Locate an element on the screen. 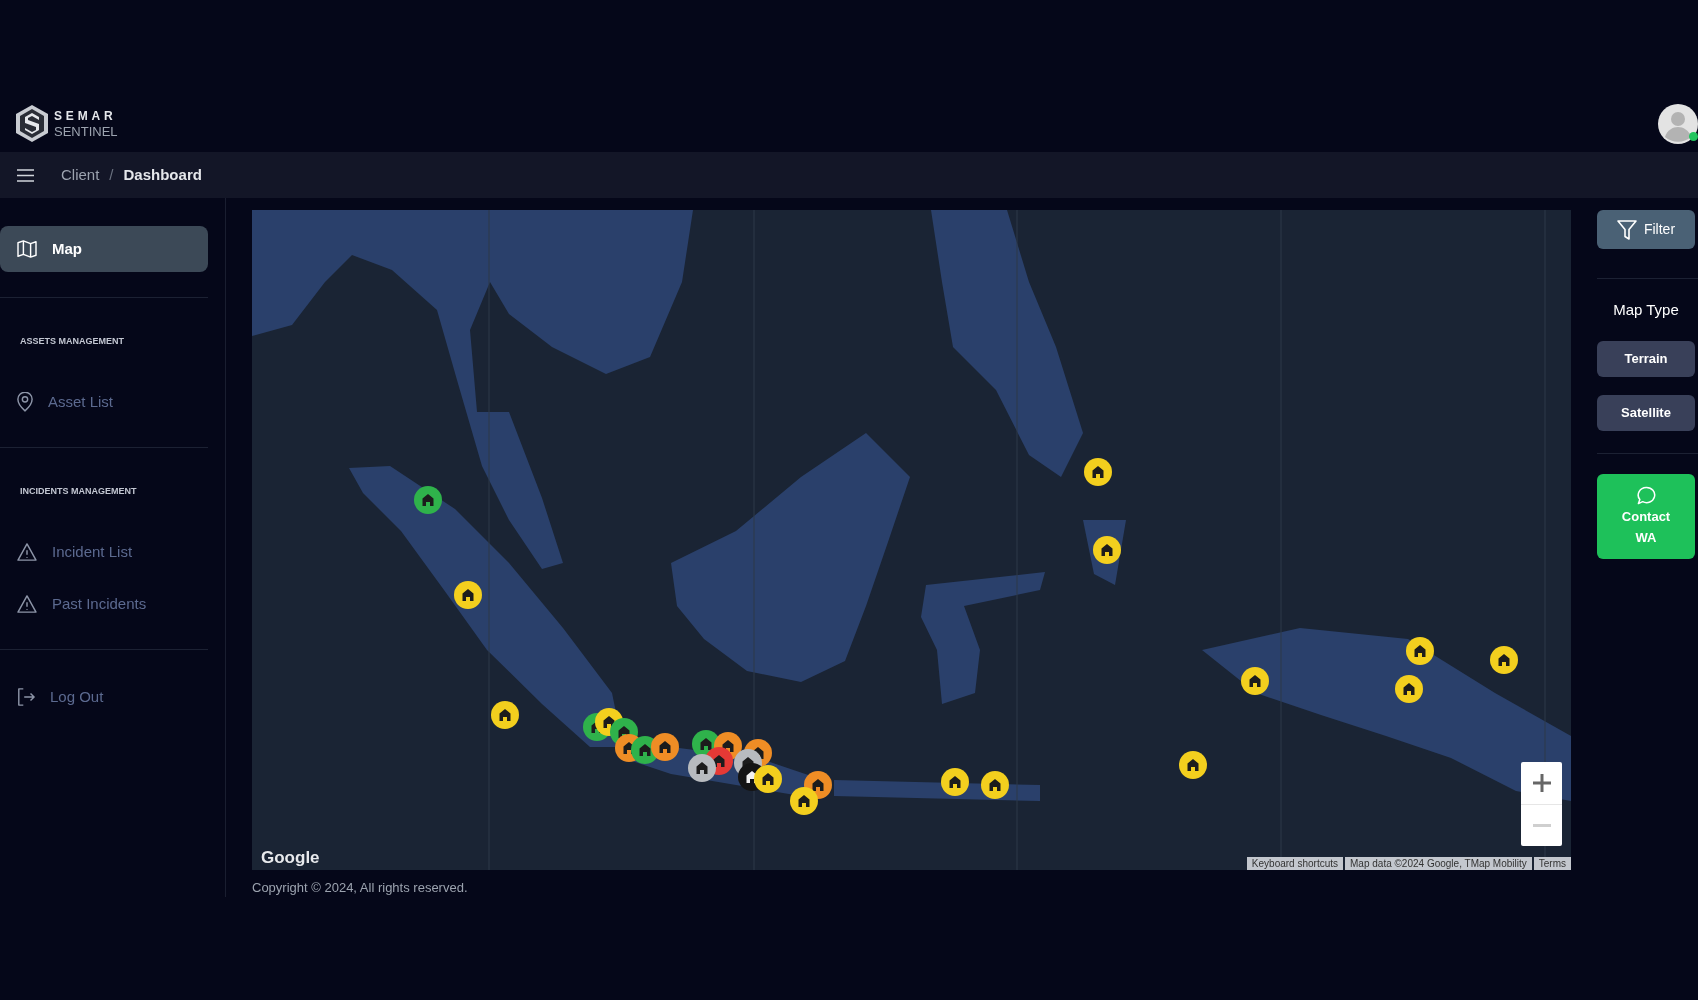 The width and height of the screenshot is (1698, 1000). attribution-link: Keyboard shortcuts is located at coordinates (1295, 863).